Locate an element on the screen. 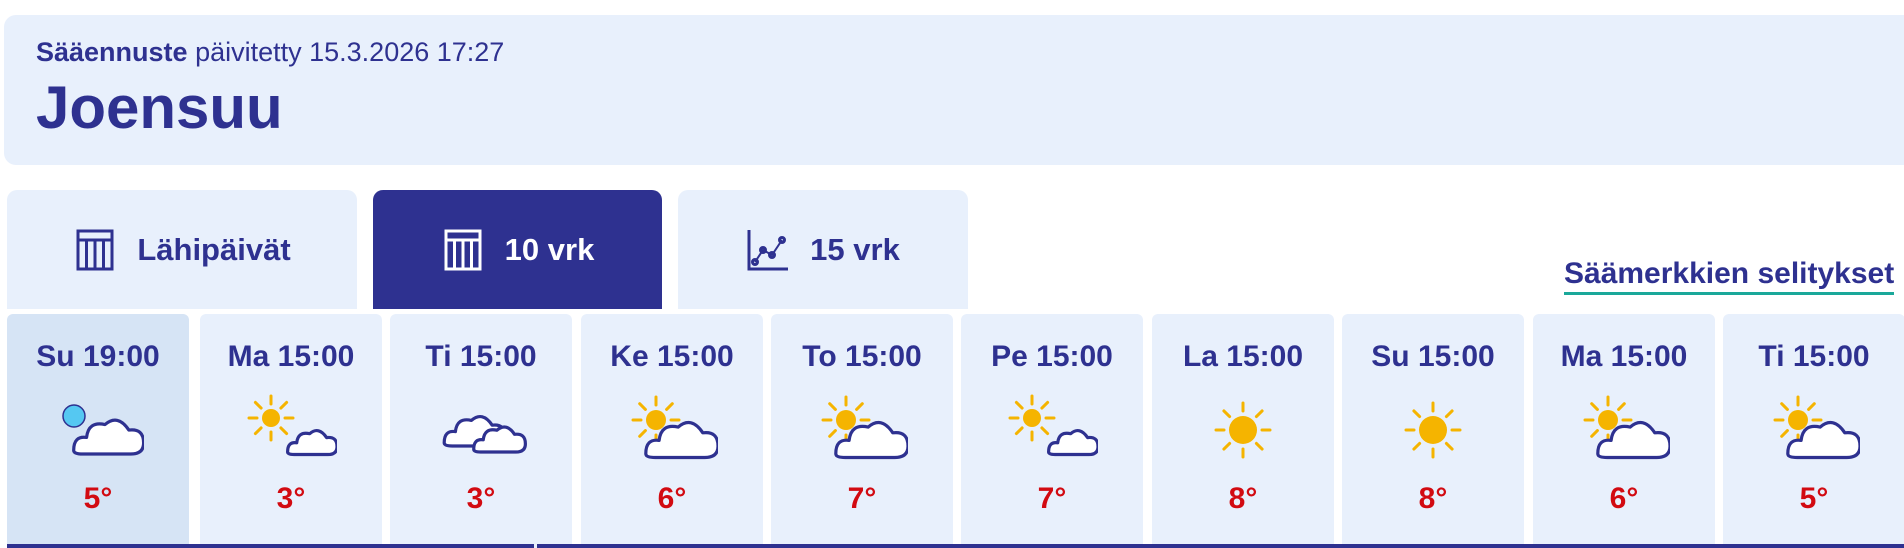 The height and width of the screenshot is (548, 1904). updated-timestamp: päivitetty 15.3.2026 17:27 is located at coordinates (350, 52).